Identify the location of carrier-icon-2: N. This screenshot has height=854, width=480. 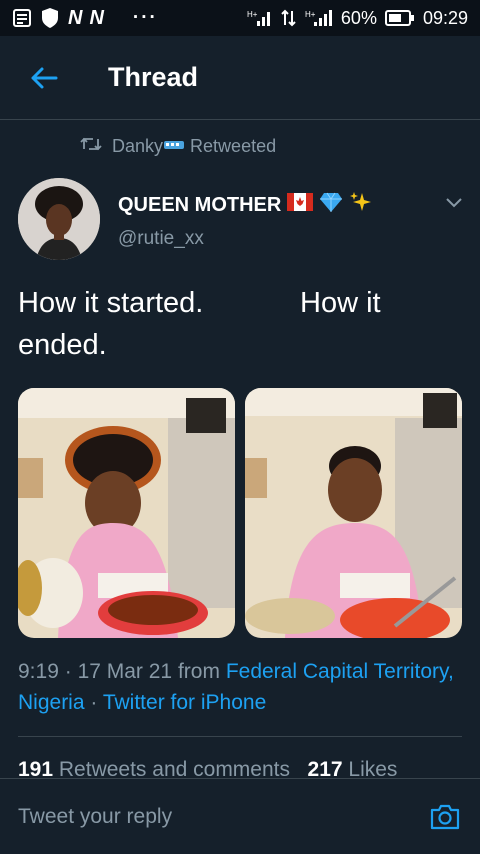
(96, 17).